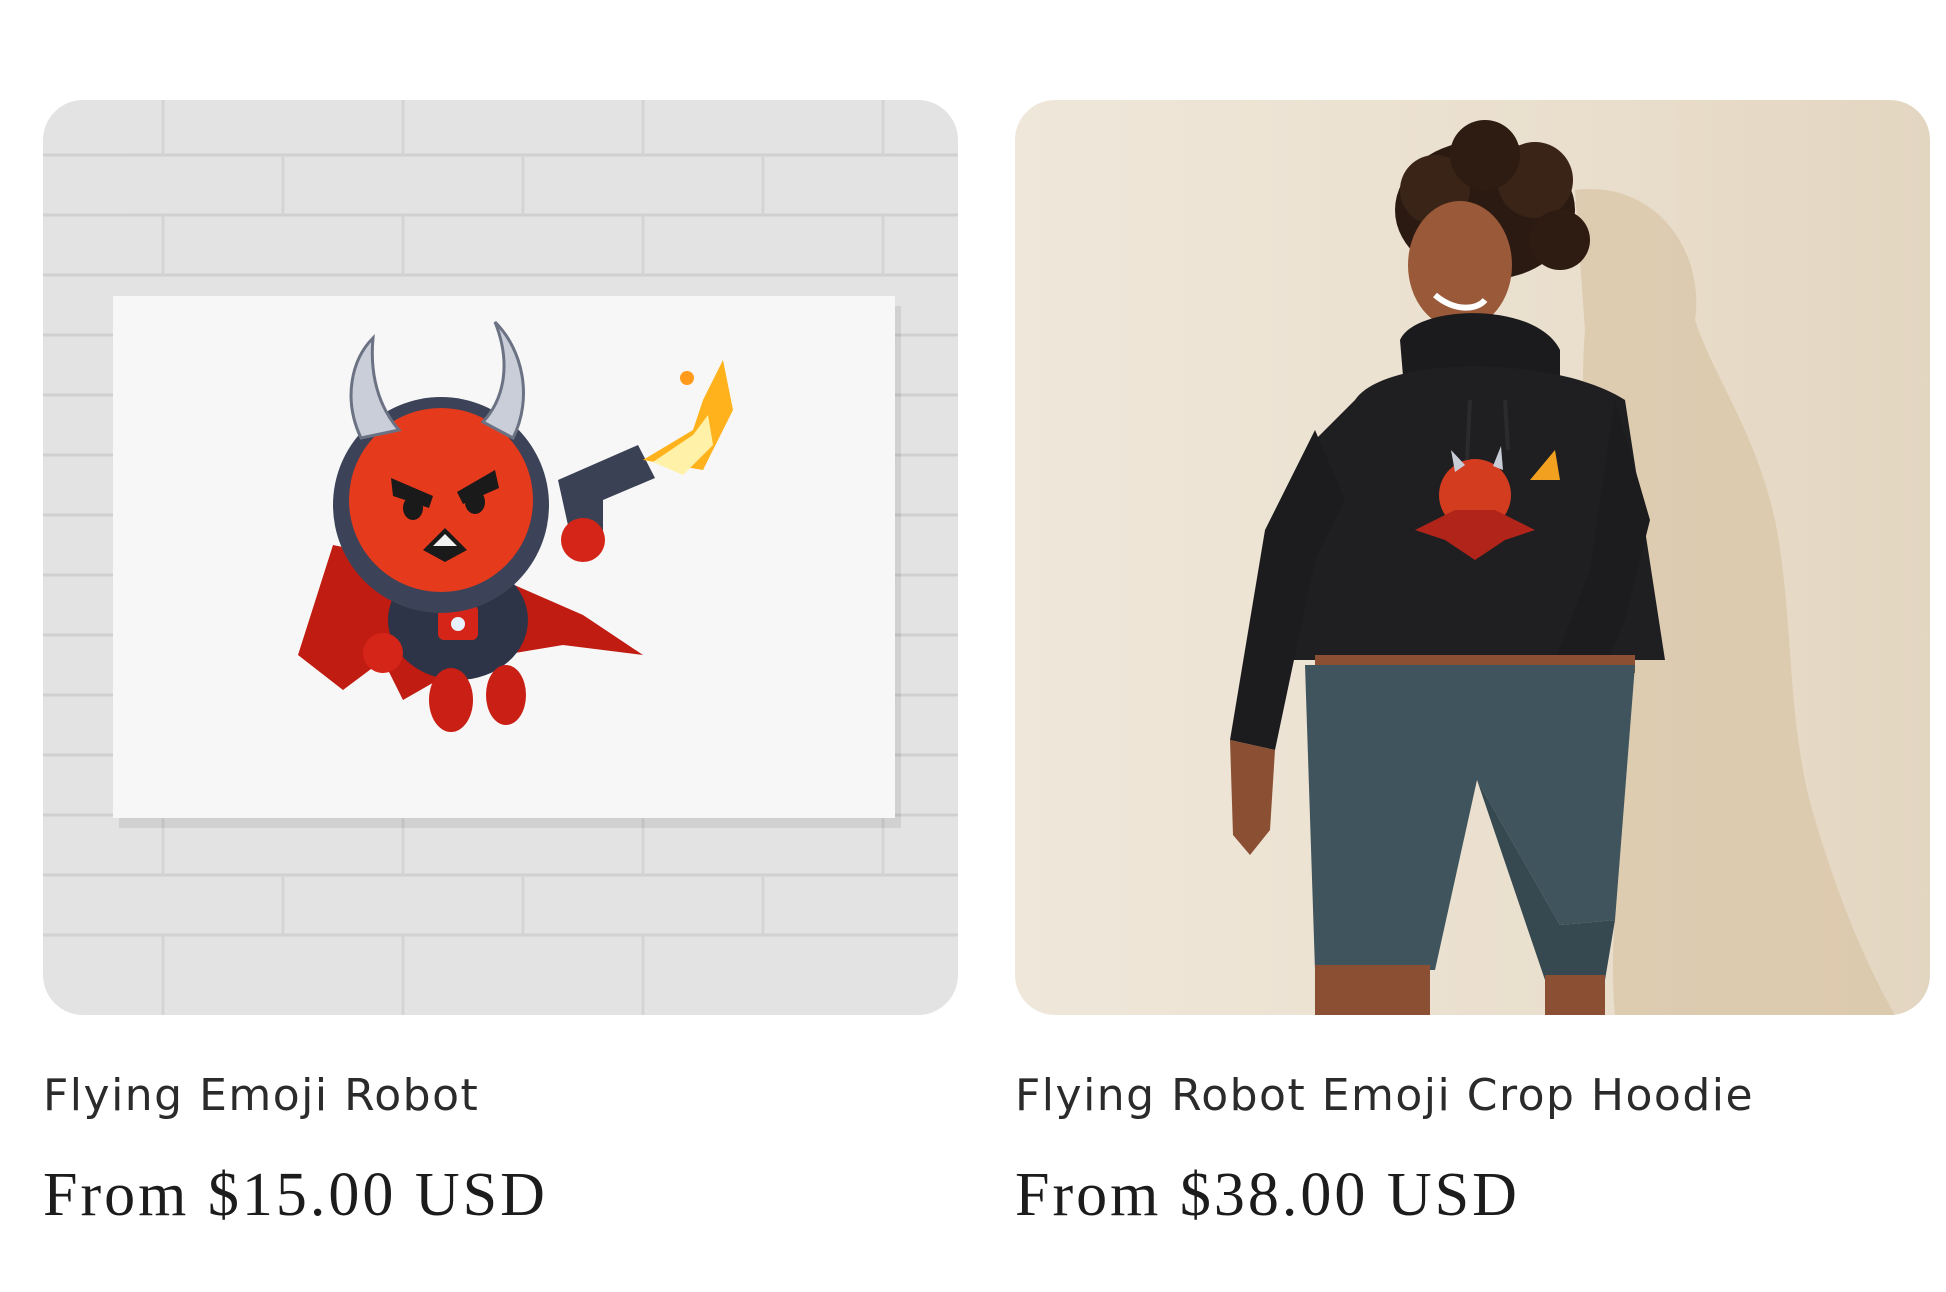  I want to click on product-price: From $15.00 USD, so click(295, 1195).